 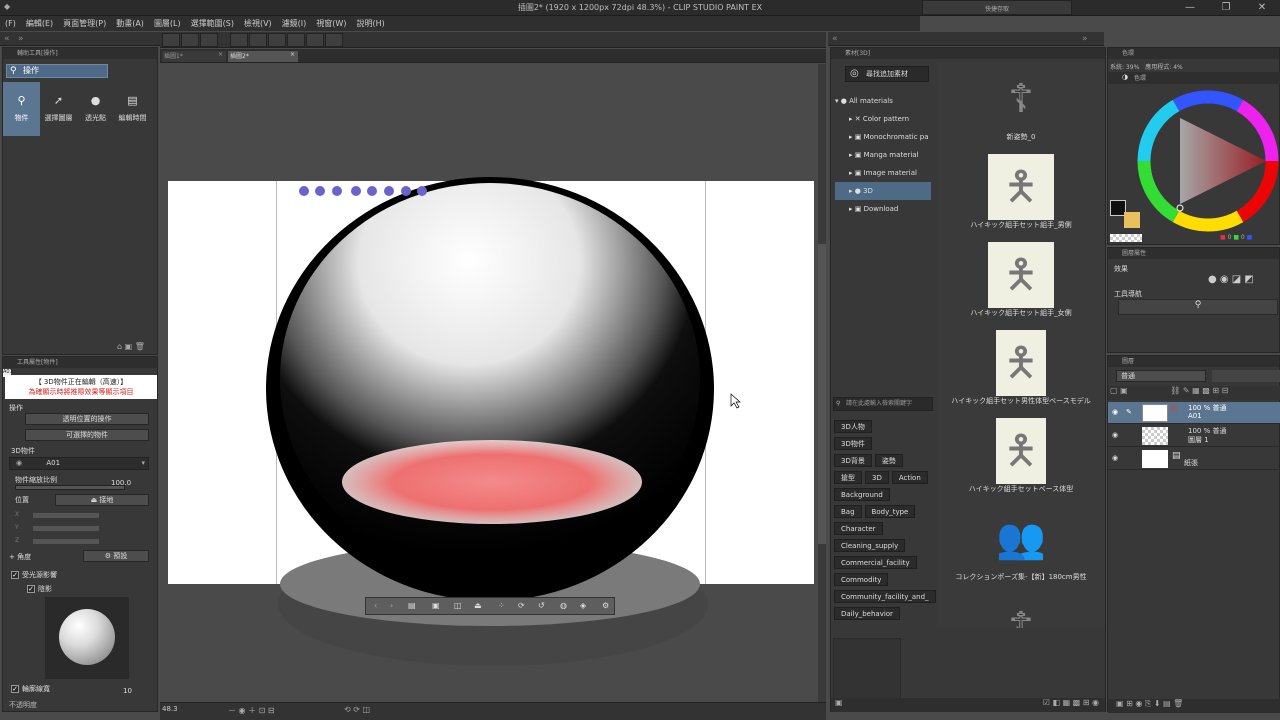 What do you see at coordinates (131, 346) in the screenshot?
I see `panel-footer-icons: ⌂ ▣ 🗑` at bounding box center [131, 346].